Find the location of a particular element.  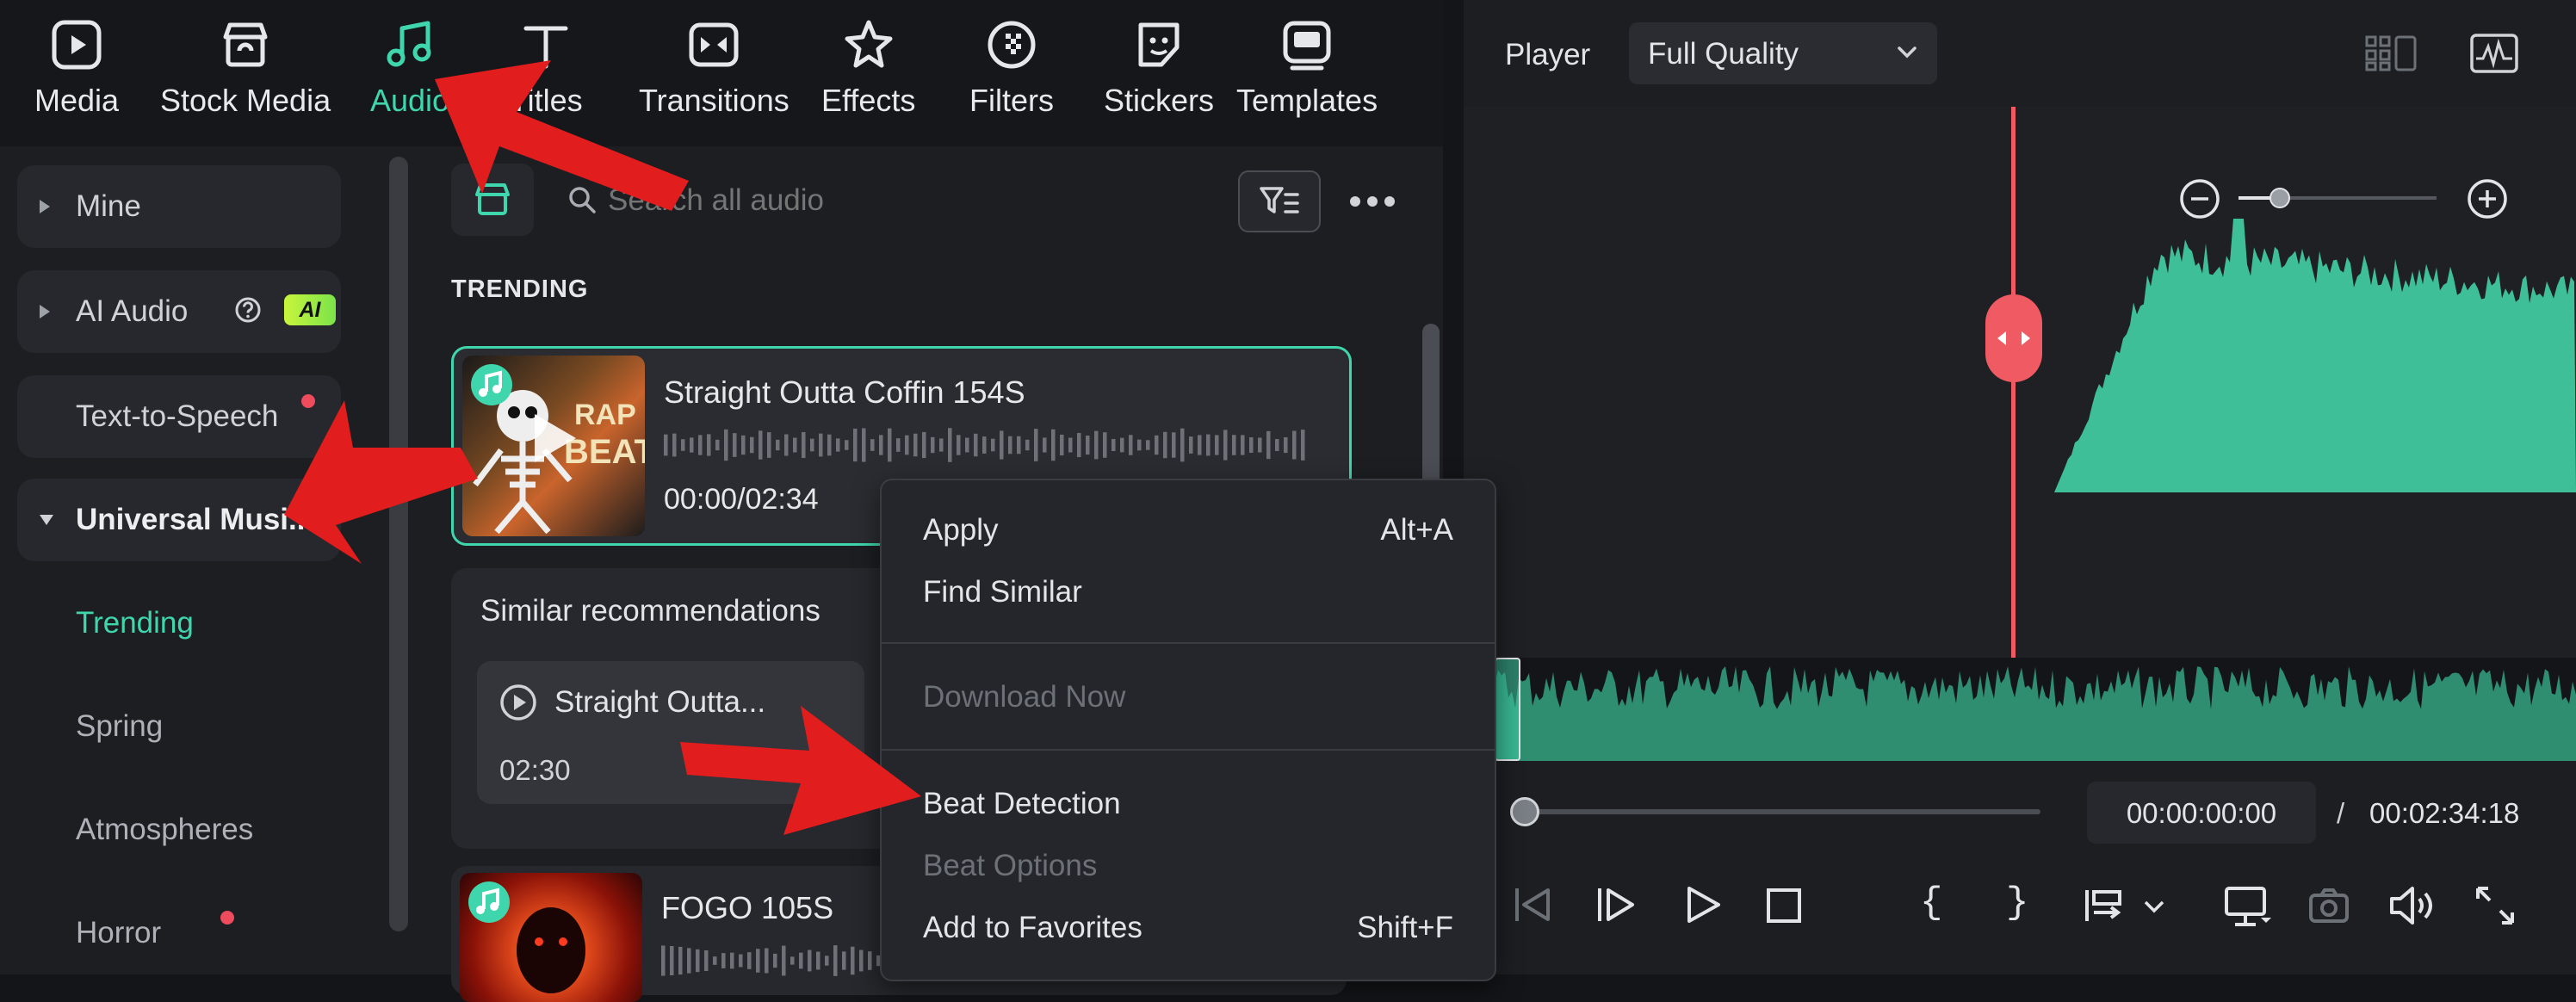

quality-dropdown: Full Quality is located at coordinates (1783, 53).